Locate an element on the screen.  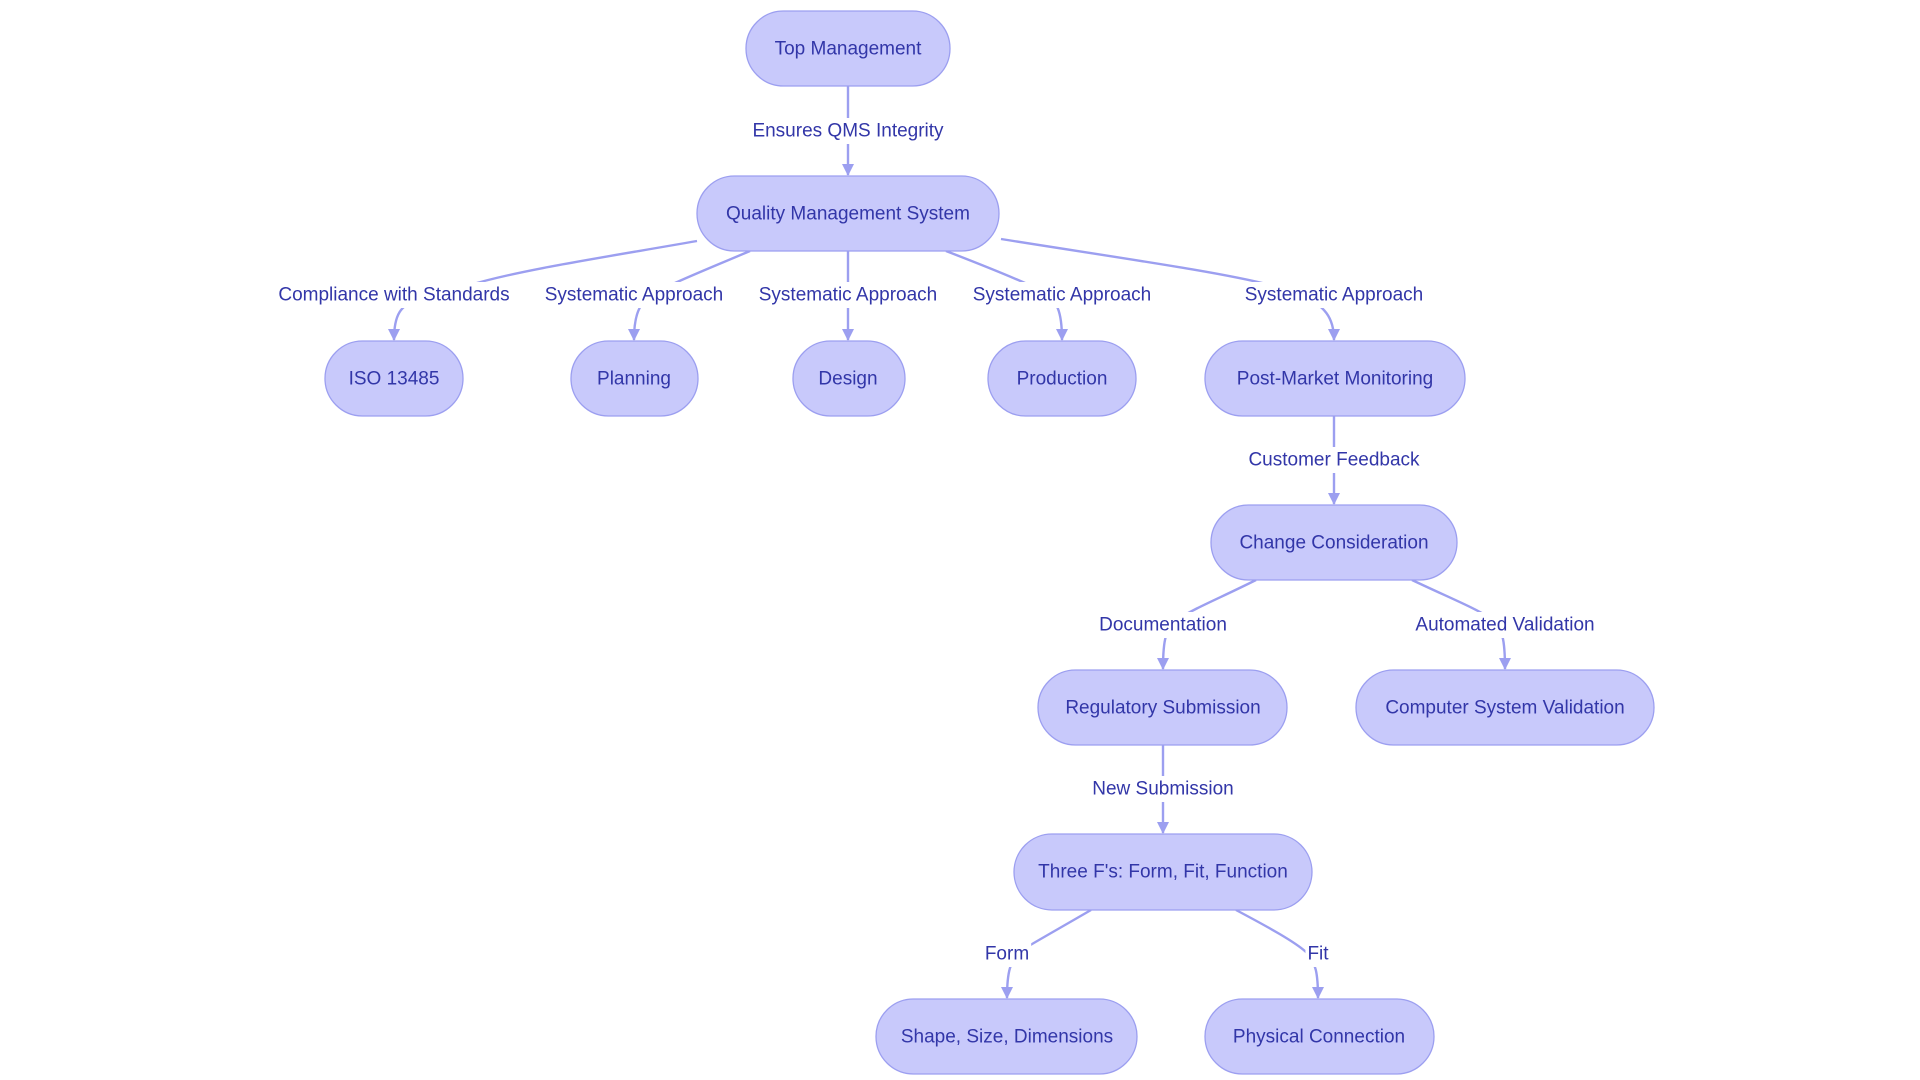
edge-change-to-csv: Automated Validation is located at coordinates (1504, 624).